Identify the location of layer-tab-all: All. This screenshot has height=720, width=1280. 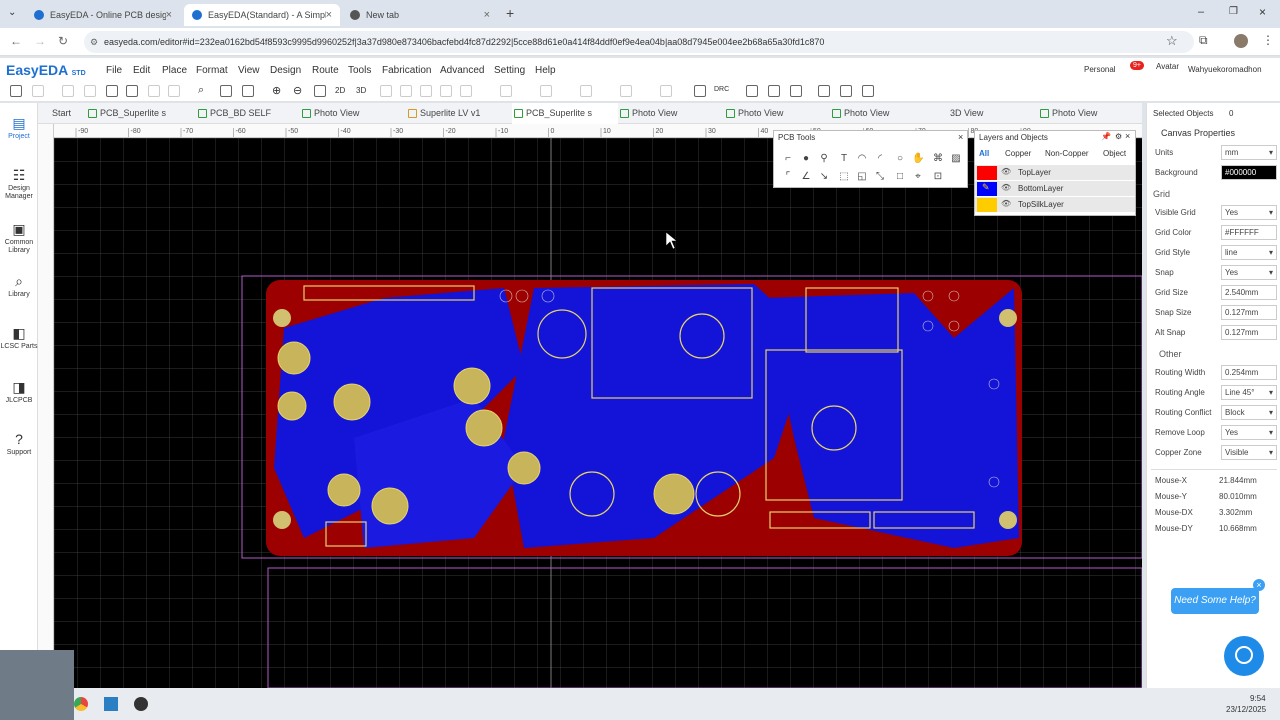
(984, 153).